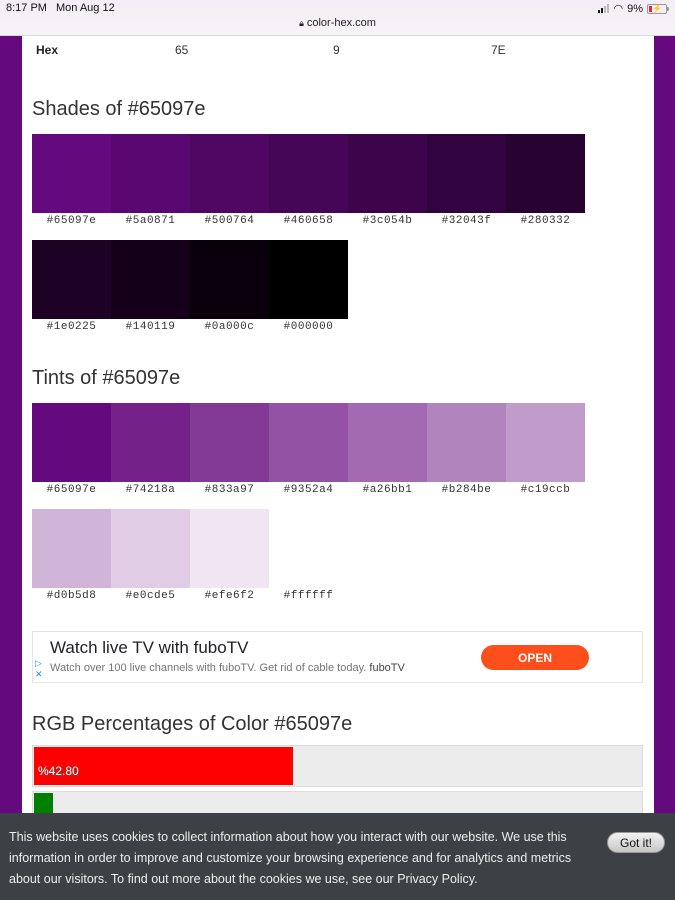 This screenshot has height=900, width=675. Describe the element at coordinates (150, 596) in the screenshot. I see `color-code-link: #e0cde5` at that location.